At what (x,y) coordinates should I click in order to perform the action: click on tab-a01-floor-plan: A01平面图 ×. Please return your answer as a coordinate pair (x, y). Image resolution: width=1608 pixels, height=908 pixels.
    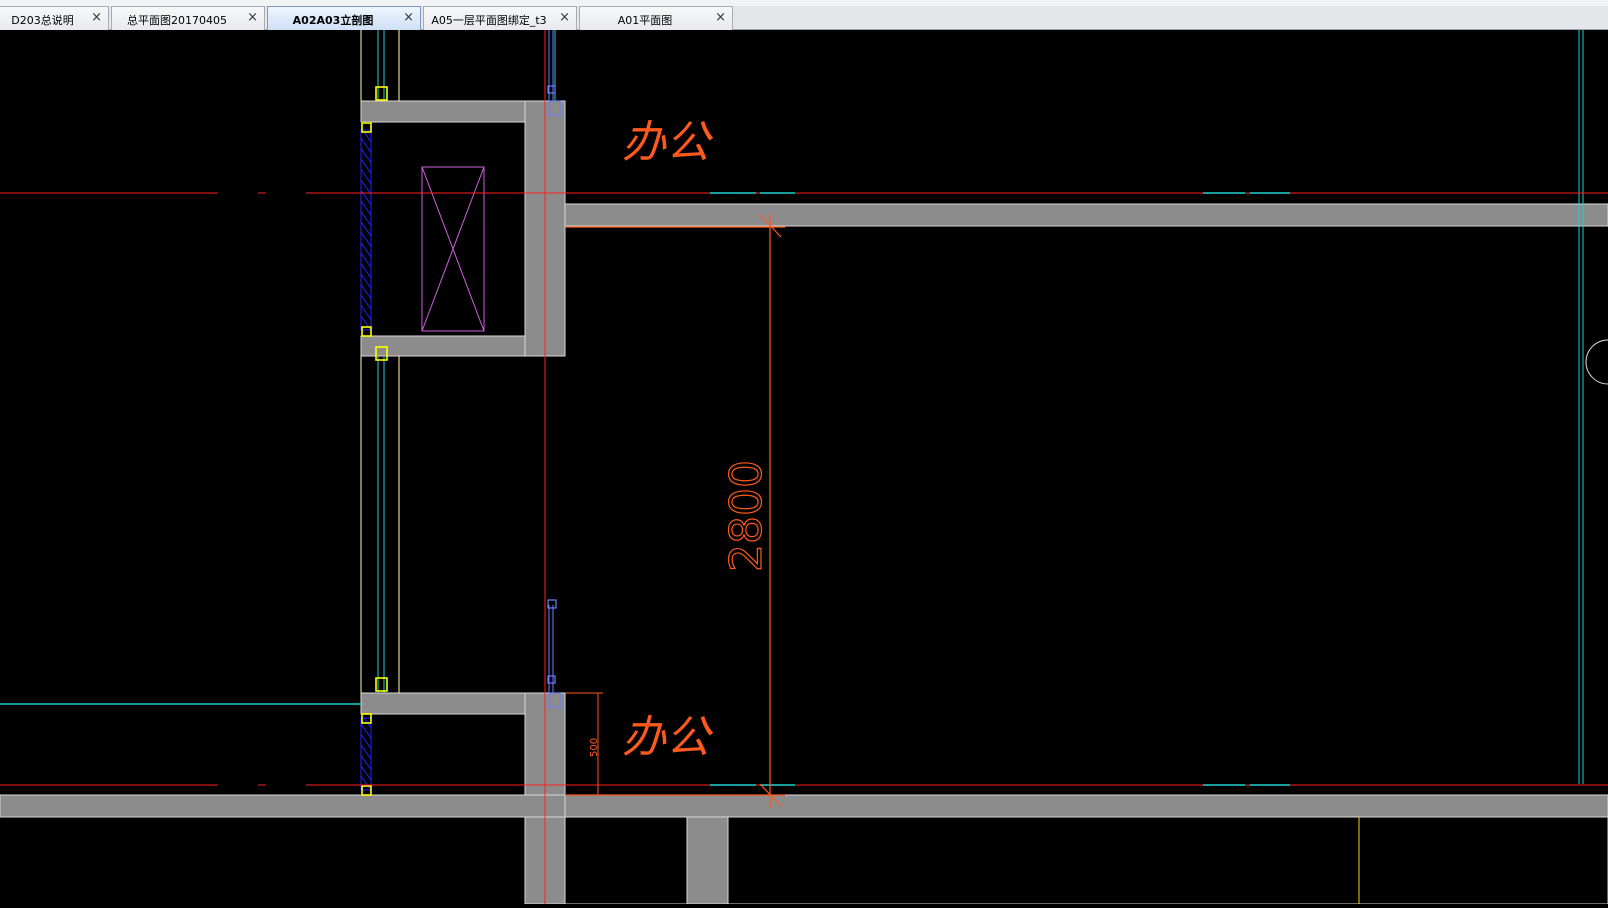
    Looking at the image, I should click on (656, 18).